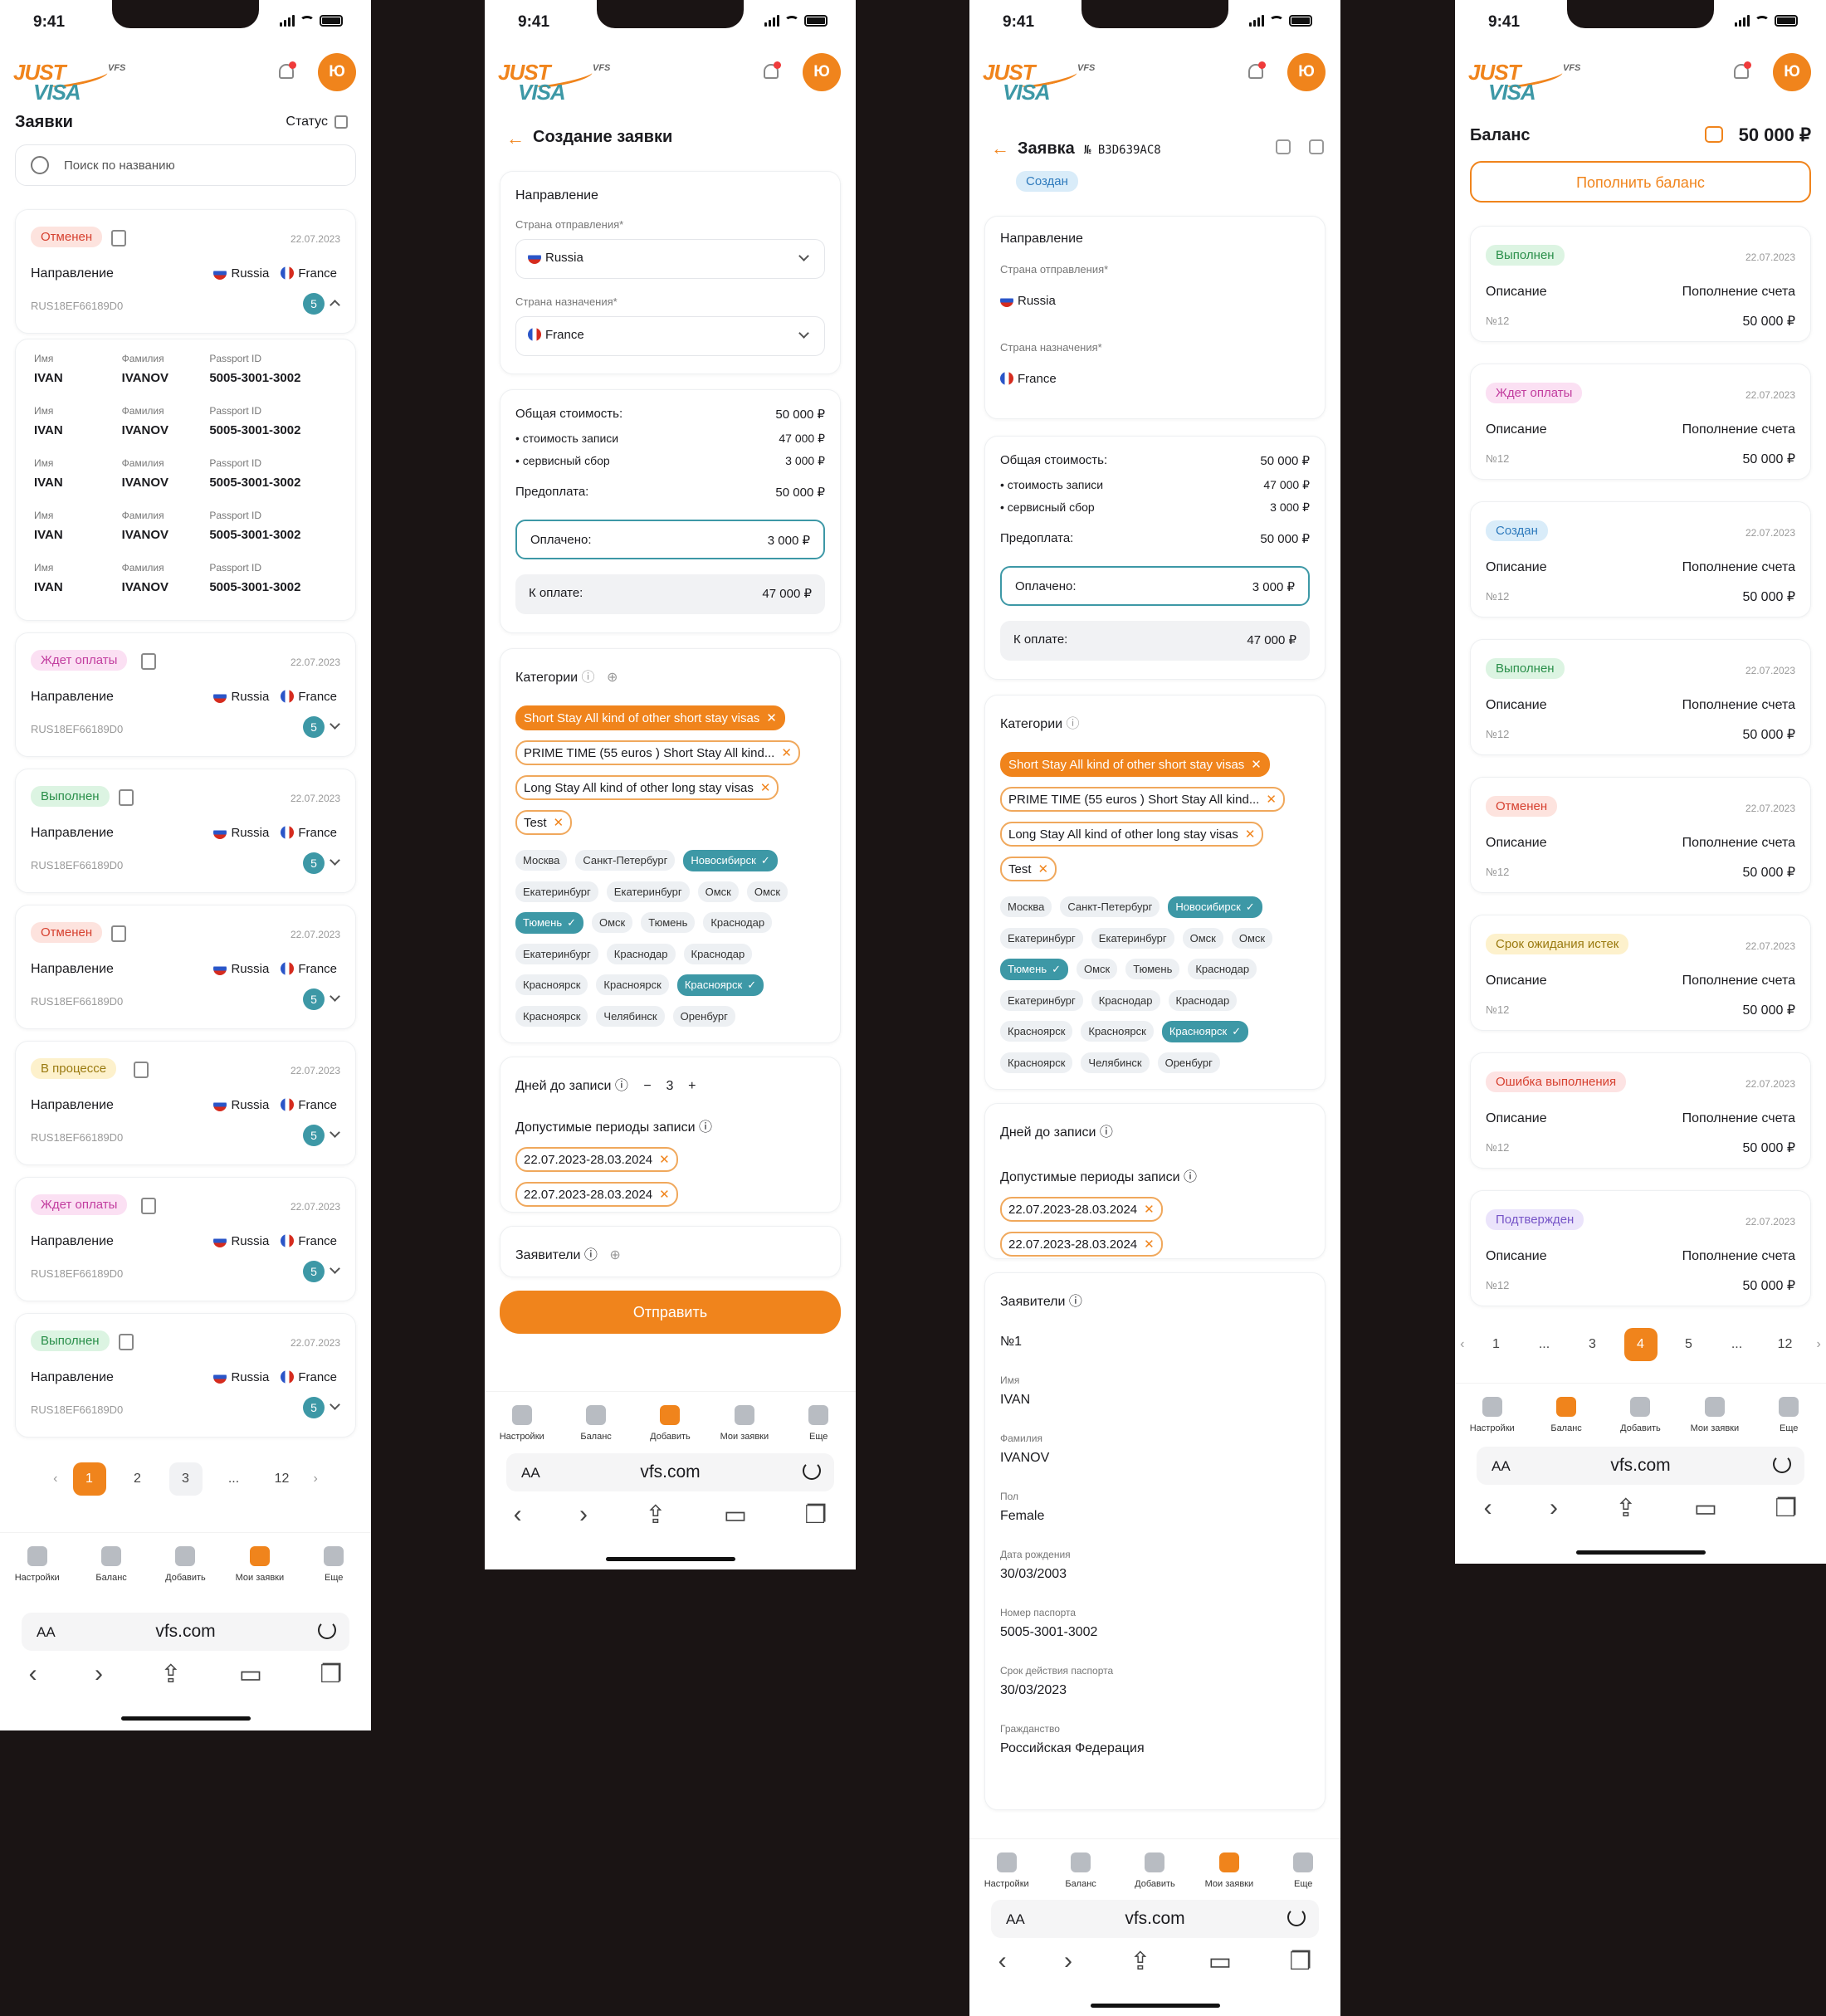  I want to click on category-tag: Test ✕, so click(1028, 869).